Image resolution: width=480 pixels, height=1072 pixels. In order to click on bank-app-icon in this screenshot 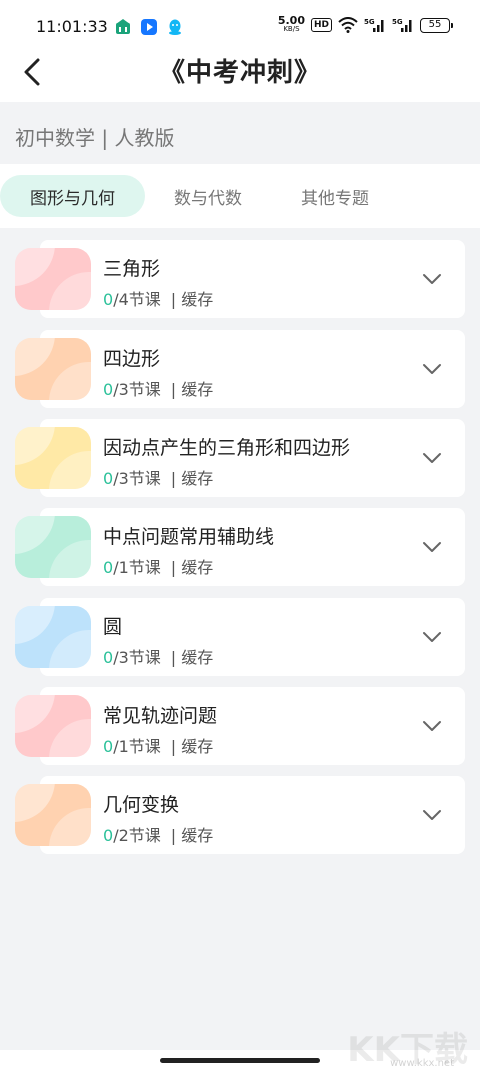, I will do `click(123, 26)`.